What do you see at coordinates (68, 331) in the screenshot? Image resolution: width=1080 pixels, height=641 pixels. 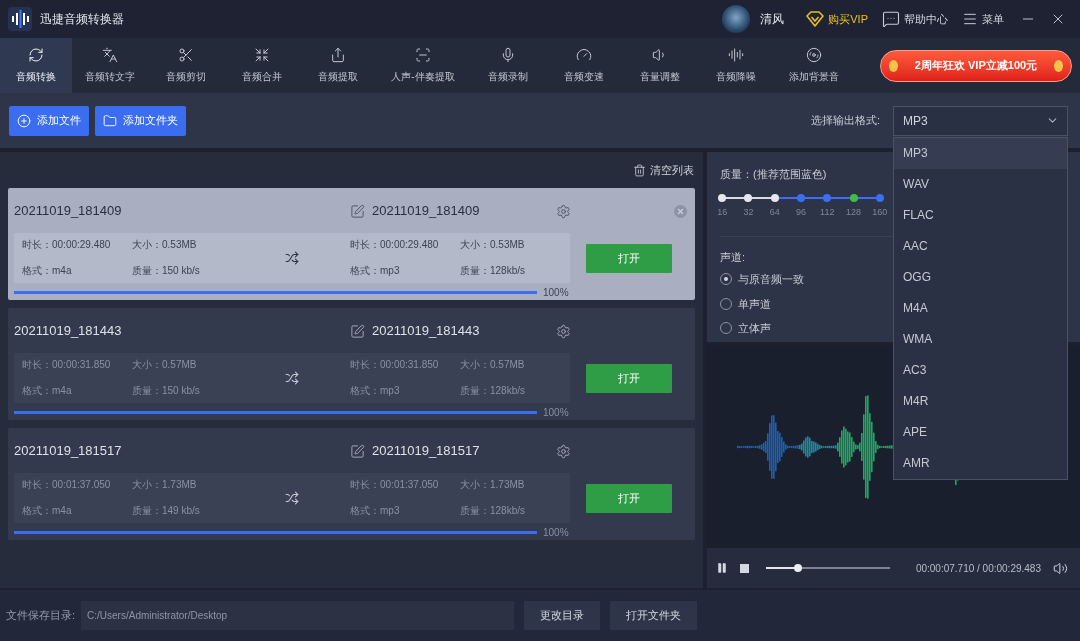 I see `source-file-name: 20211019_181443` at bounding box center [68, 331].